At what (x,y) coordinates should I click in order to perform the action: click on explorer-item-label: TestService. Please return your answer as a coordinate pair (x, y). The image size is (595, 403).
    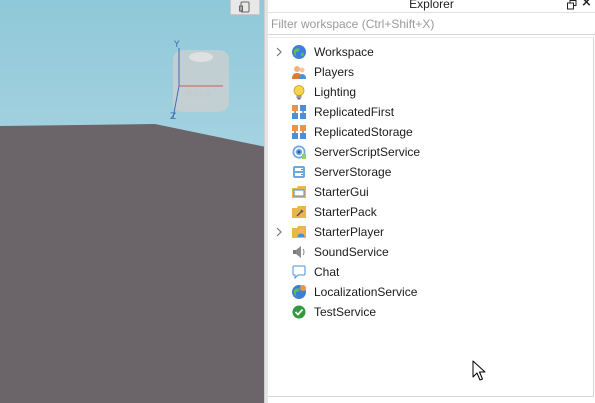
    Looking at the image, I should click on (345, 312).